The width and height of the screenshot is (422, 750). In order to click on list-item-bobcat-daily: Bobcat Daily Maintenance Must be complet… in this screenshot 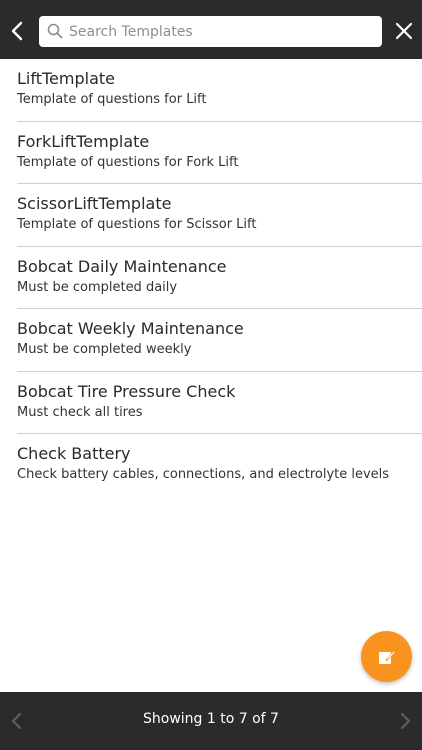, I will do `click(211, 278)`.